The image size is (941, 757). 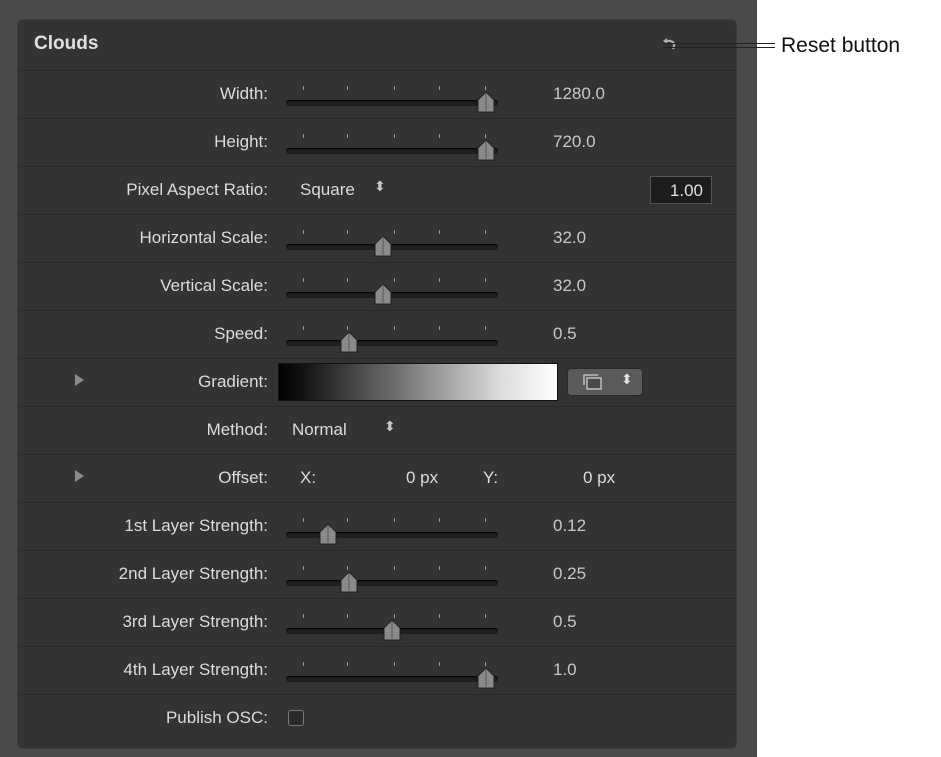 What do you see at coordinates (579, 94) in the screenshot?
I see `width-value: 1280.0` at bounding box center [579, 94].